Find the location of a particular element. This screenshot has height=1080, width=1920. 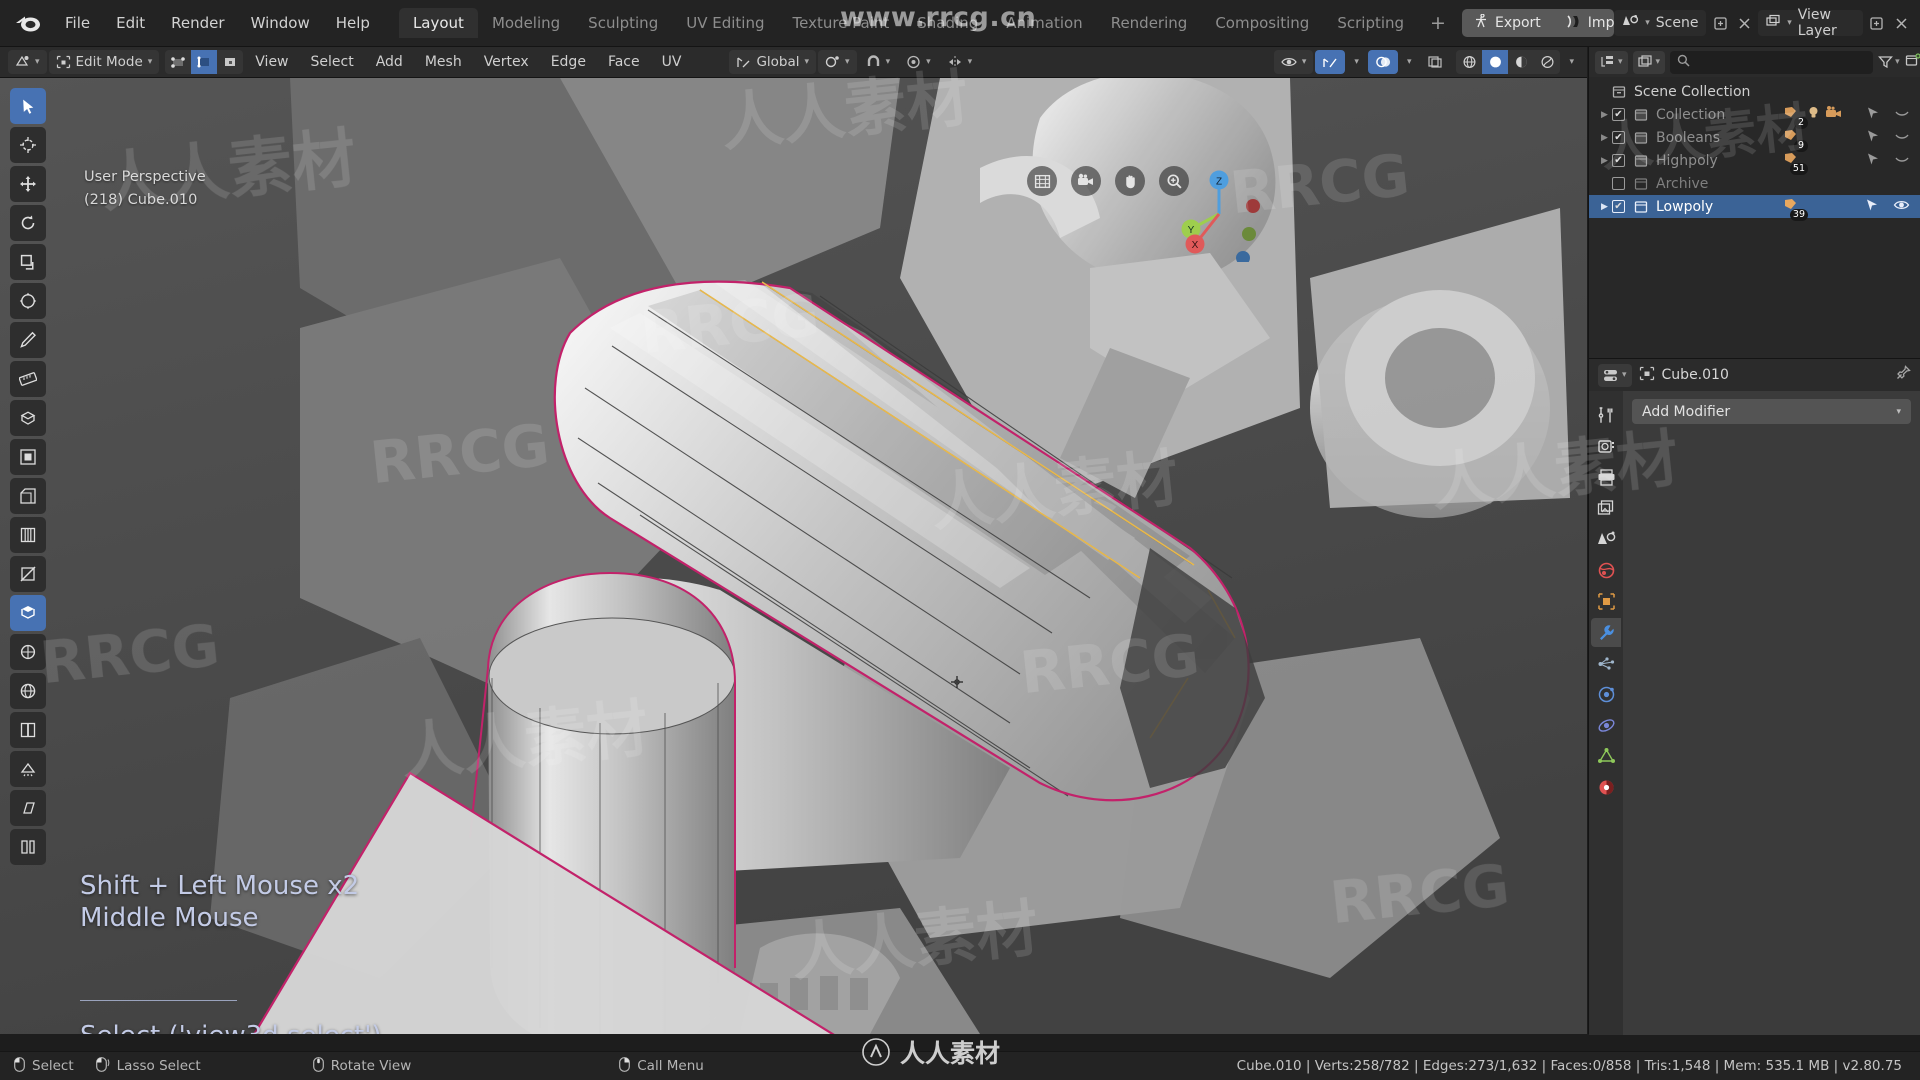

tab-shading: Shading is located at coordinates (947, 23).